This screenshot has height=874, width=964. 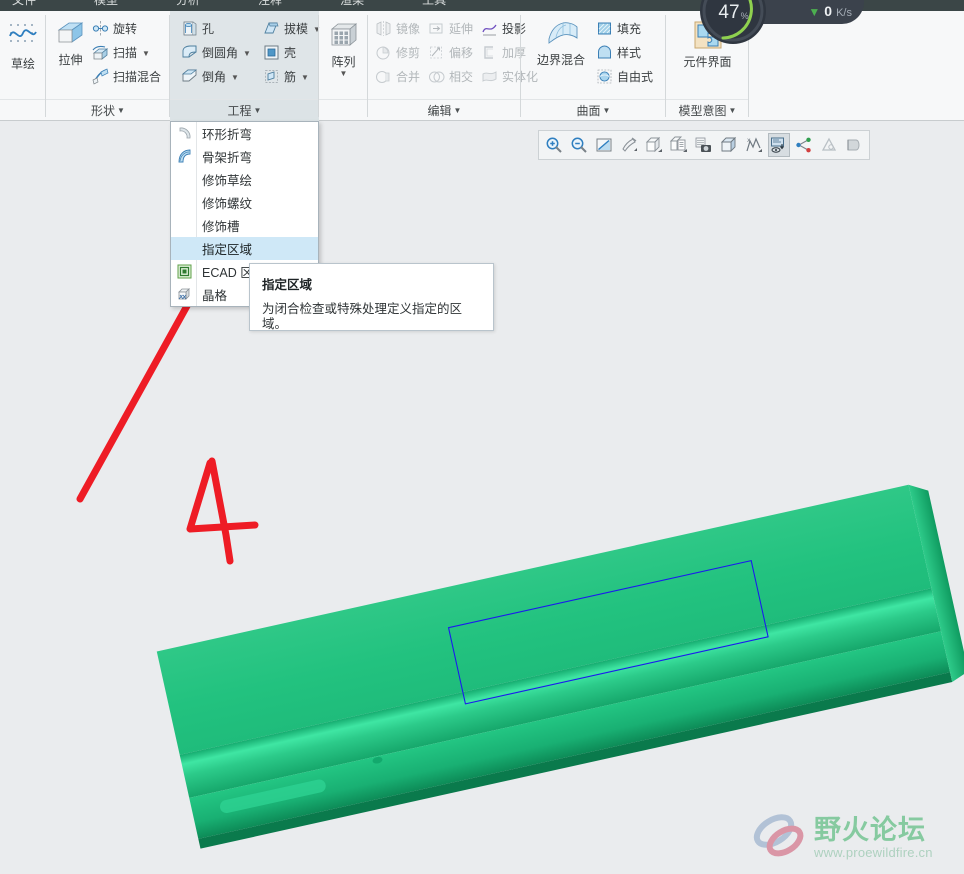 What do you see at coordinates (604, 145) in the screenshot?
I see `refit-icon` at bounding box center [604, 145].